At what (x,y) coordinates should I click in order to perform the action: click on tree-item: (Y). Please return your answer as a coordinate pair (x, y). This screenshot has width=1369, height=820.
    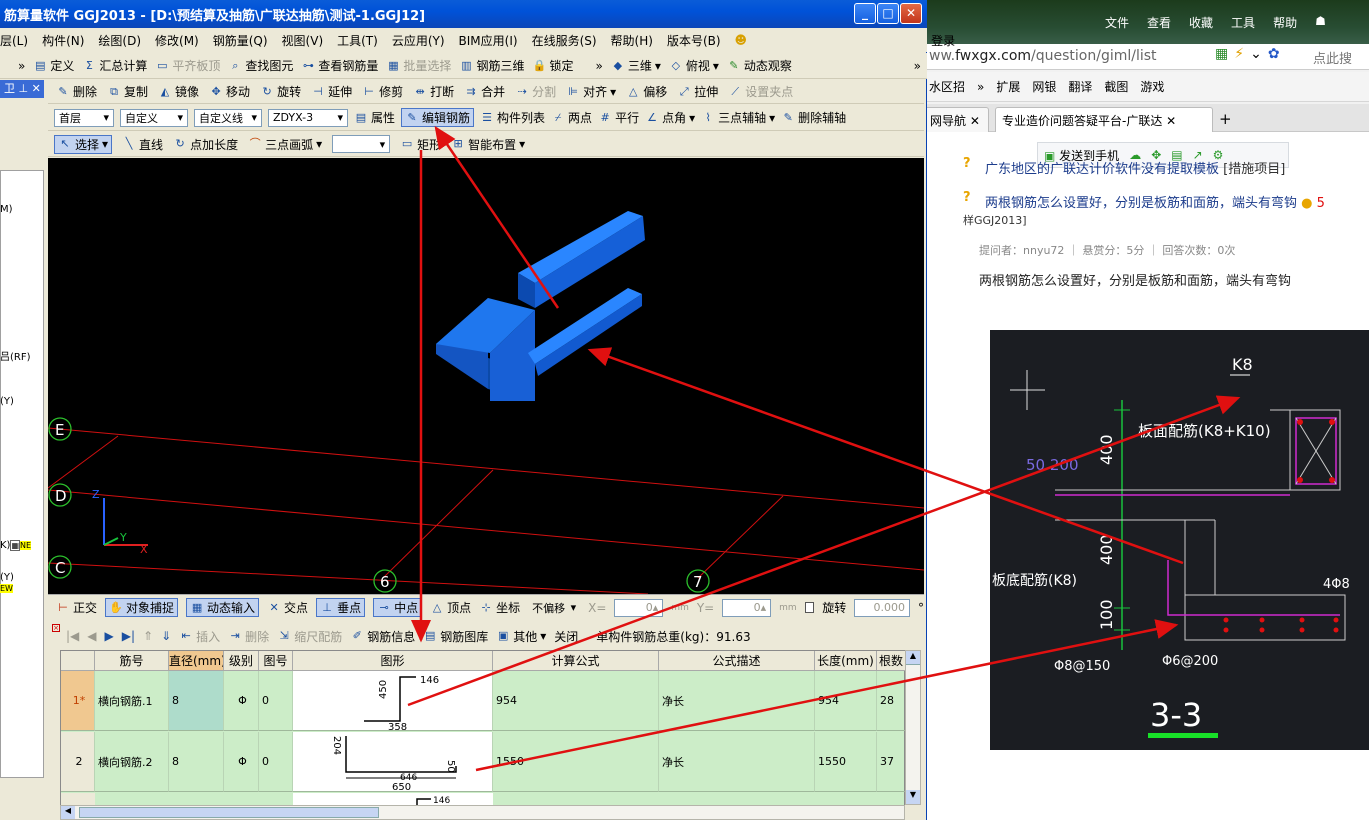
    Looking at the image, I should click on (7, 577).